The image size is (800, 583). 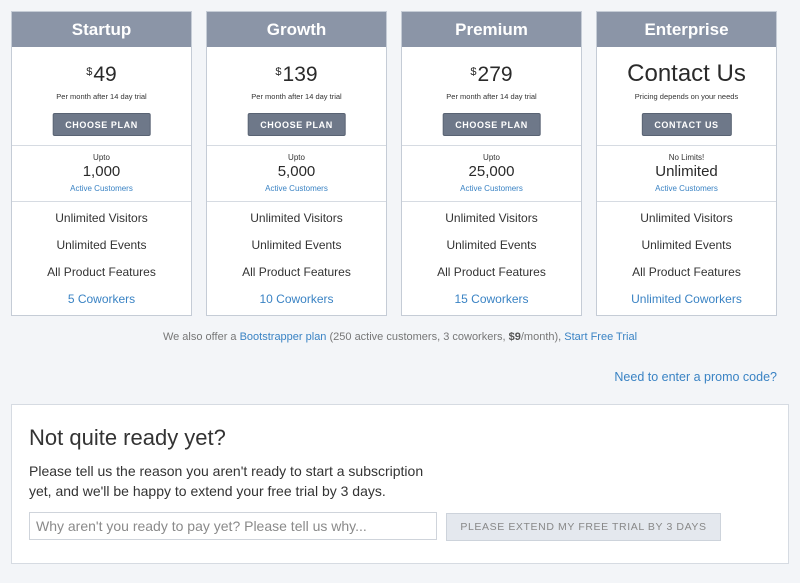 I want to click on promo-code-link: Need to enter a promo code?, so click(x=695, y=377).